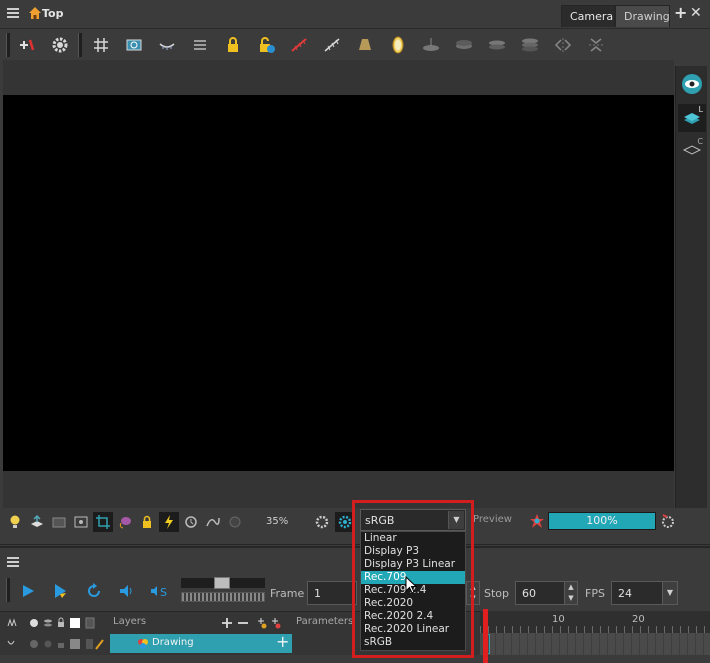  Describe the element at coordinates (173, 642) in the screenshot. I see `layer-name: Drawing` at that location.